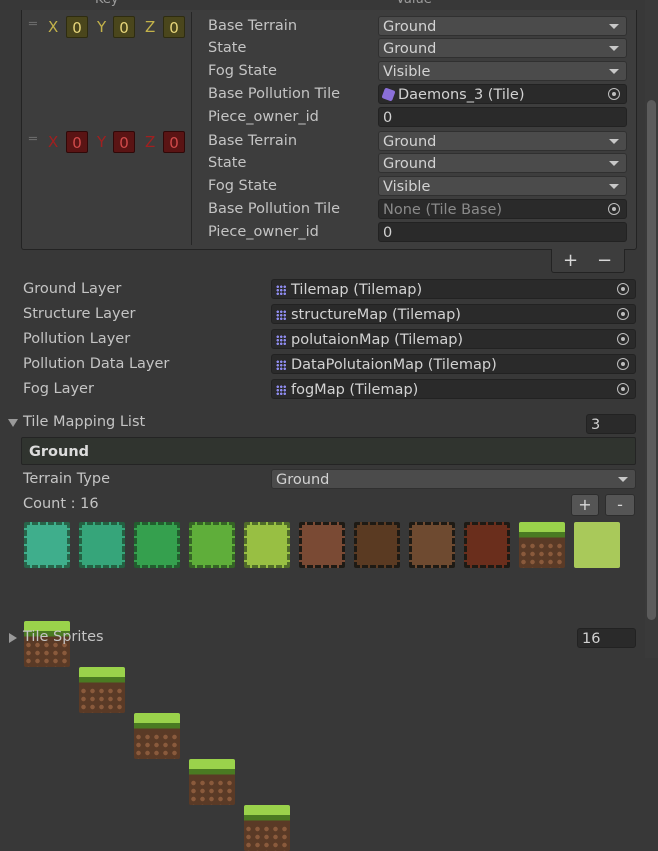  What do you see at coordinates (651, 360) in the screenshot?
I see `scrollbar-thumb` at bounding box center [651, 360].